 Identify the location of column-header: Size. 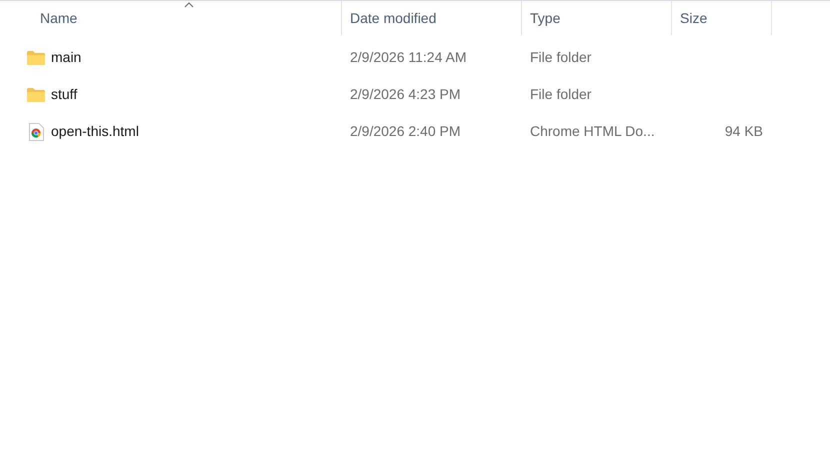
(722, 18).